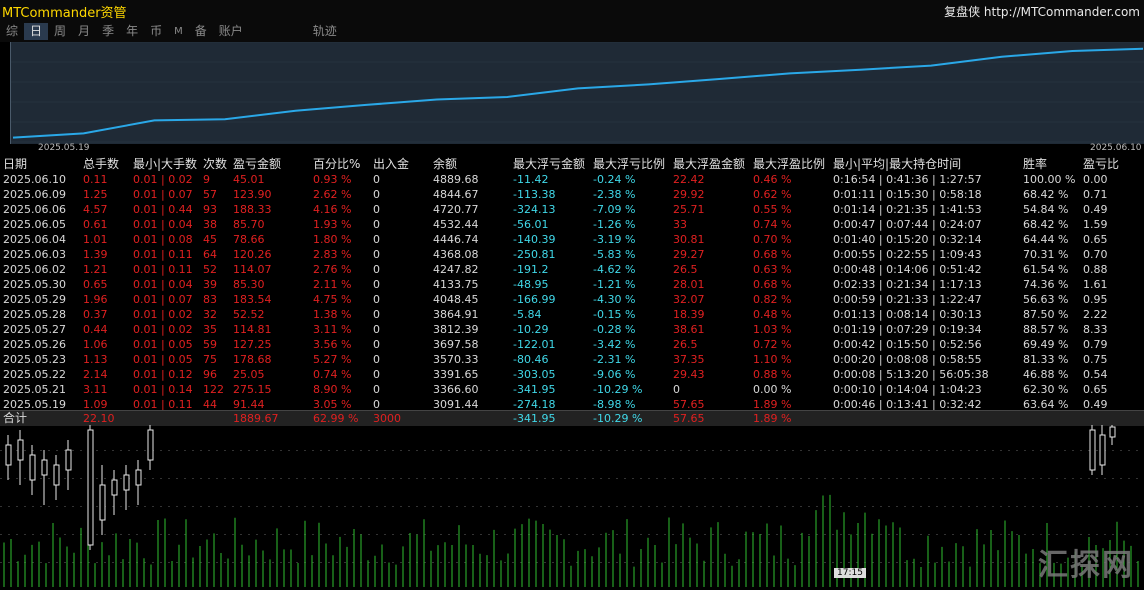  What do you see at coordinates (572, 149) in the screenshot?
I see `equity-date-axis: 2025.05.19 2025.06.10` at bounding box center [572, 149].